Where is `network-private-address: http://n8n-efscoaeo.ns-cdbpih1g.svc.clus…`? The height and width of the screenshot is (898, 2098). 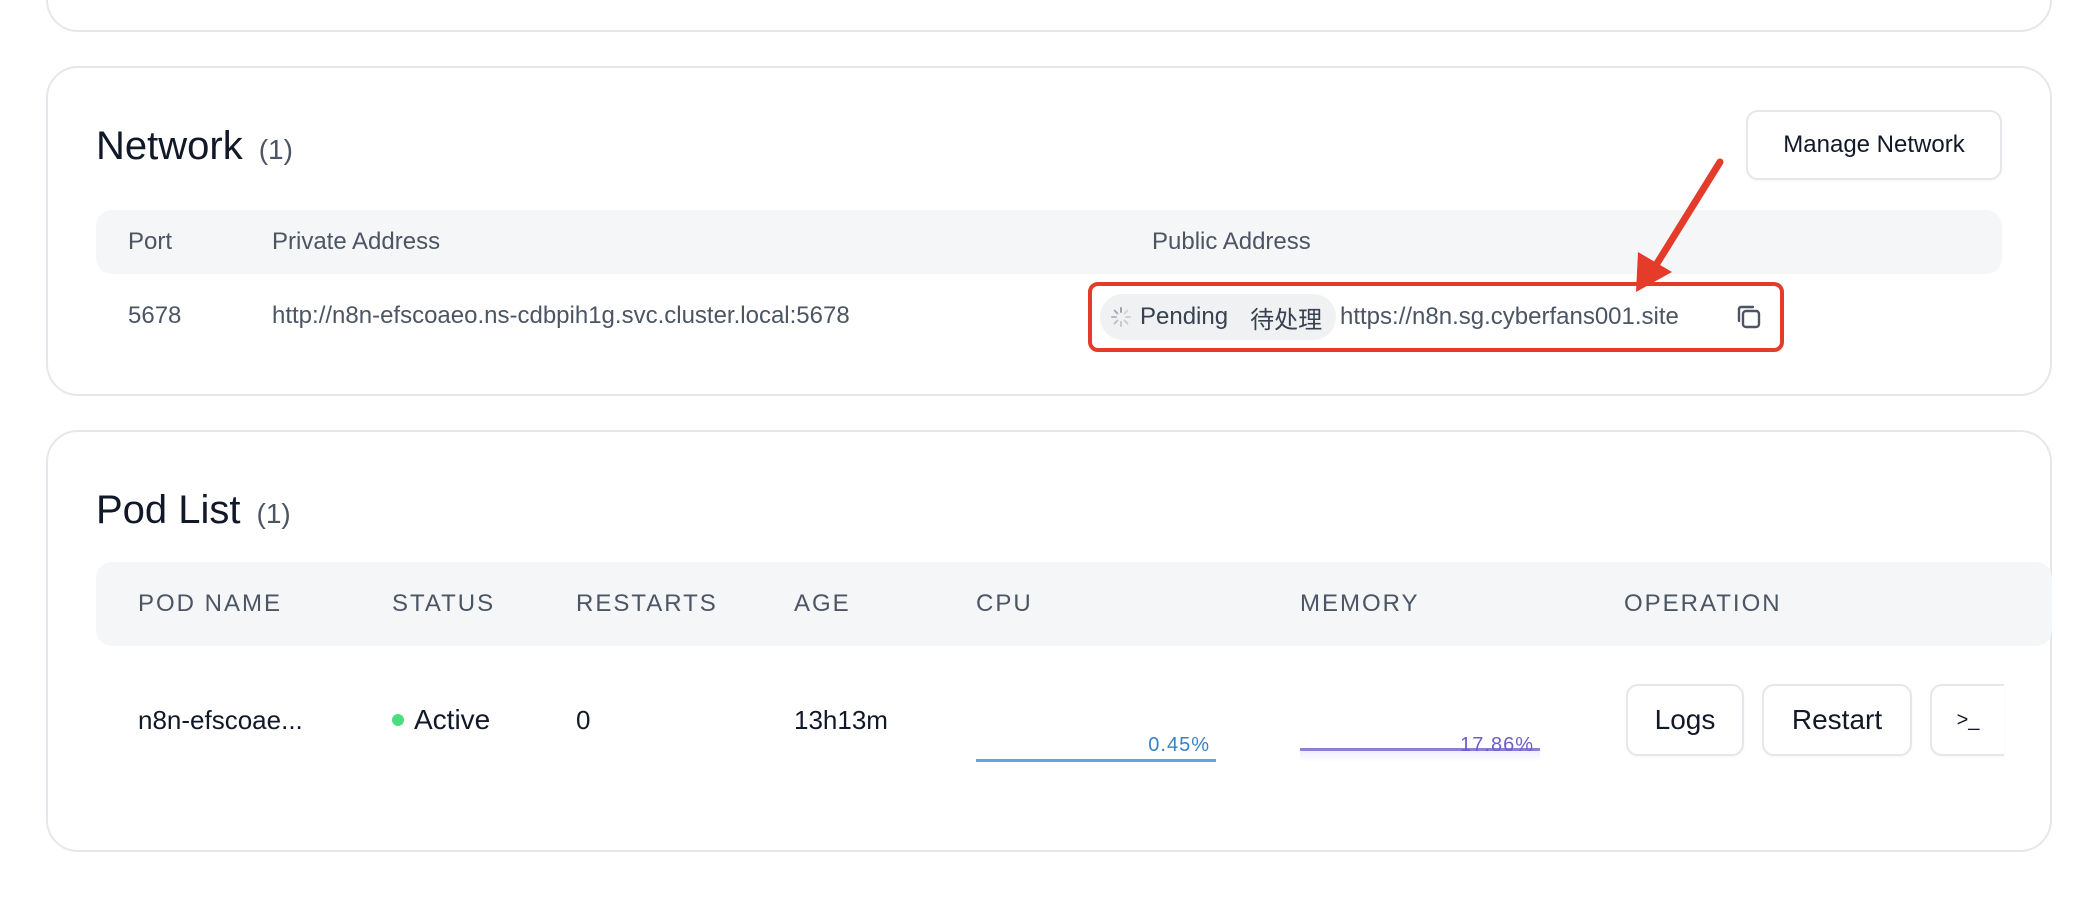
network-private-address: http://n8n-efscoaeo.ns-cdbpih1g.svc.clus… is located at coordinates (561, 316).